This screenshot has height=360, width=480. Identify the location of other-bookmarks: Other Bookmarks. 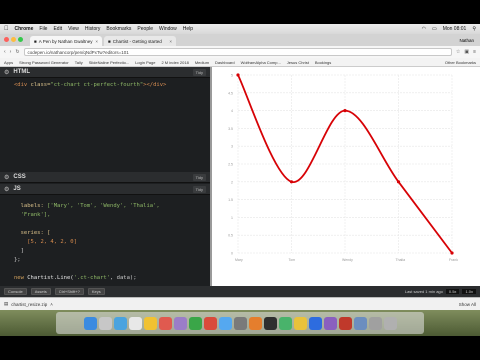
(460, 62).